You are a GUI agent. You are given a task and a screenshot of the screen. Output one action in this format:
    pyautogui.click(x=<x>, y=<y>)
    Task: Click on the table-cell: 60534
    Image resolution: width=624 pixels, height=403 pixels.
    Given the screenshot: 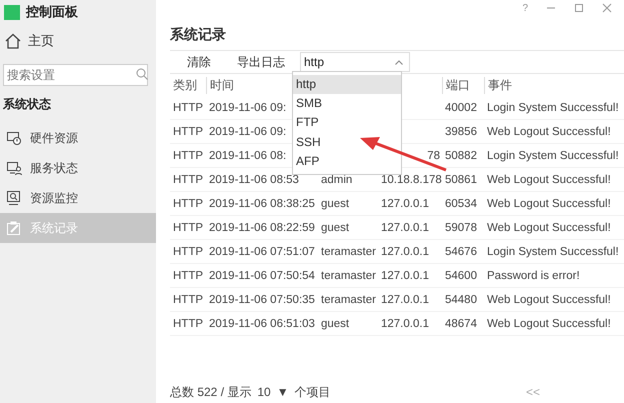 What is the action you would take?
    pyautogui.click(x=461, y=204)
    